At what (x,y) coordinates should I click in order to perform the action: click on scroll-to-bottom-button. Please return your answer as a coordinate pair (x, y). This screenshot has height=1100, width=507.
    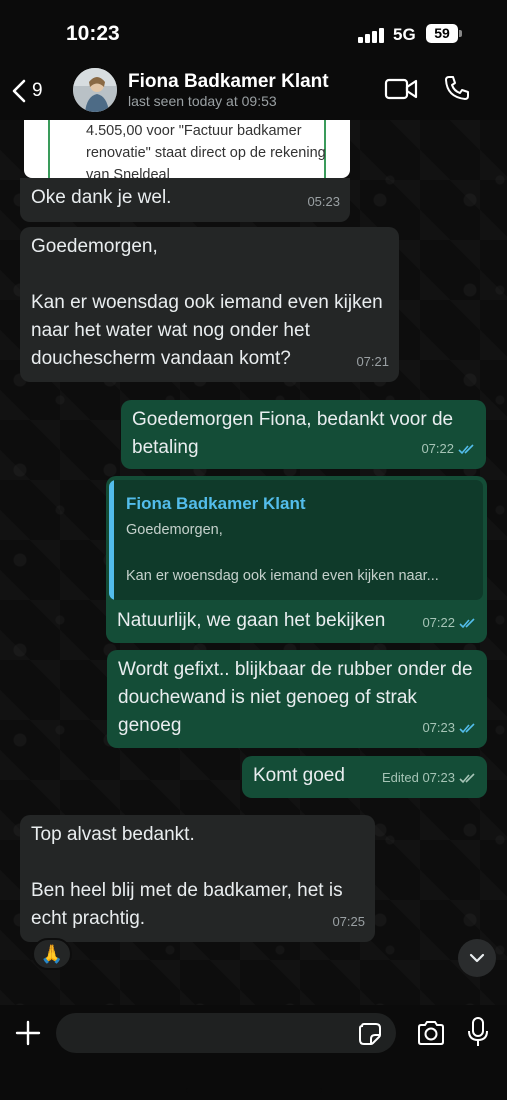
    Looking at the image, I should click on (477, 958).